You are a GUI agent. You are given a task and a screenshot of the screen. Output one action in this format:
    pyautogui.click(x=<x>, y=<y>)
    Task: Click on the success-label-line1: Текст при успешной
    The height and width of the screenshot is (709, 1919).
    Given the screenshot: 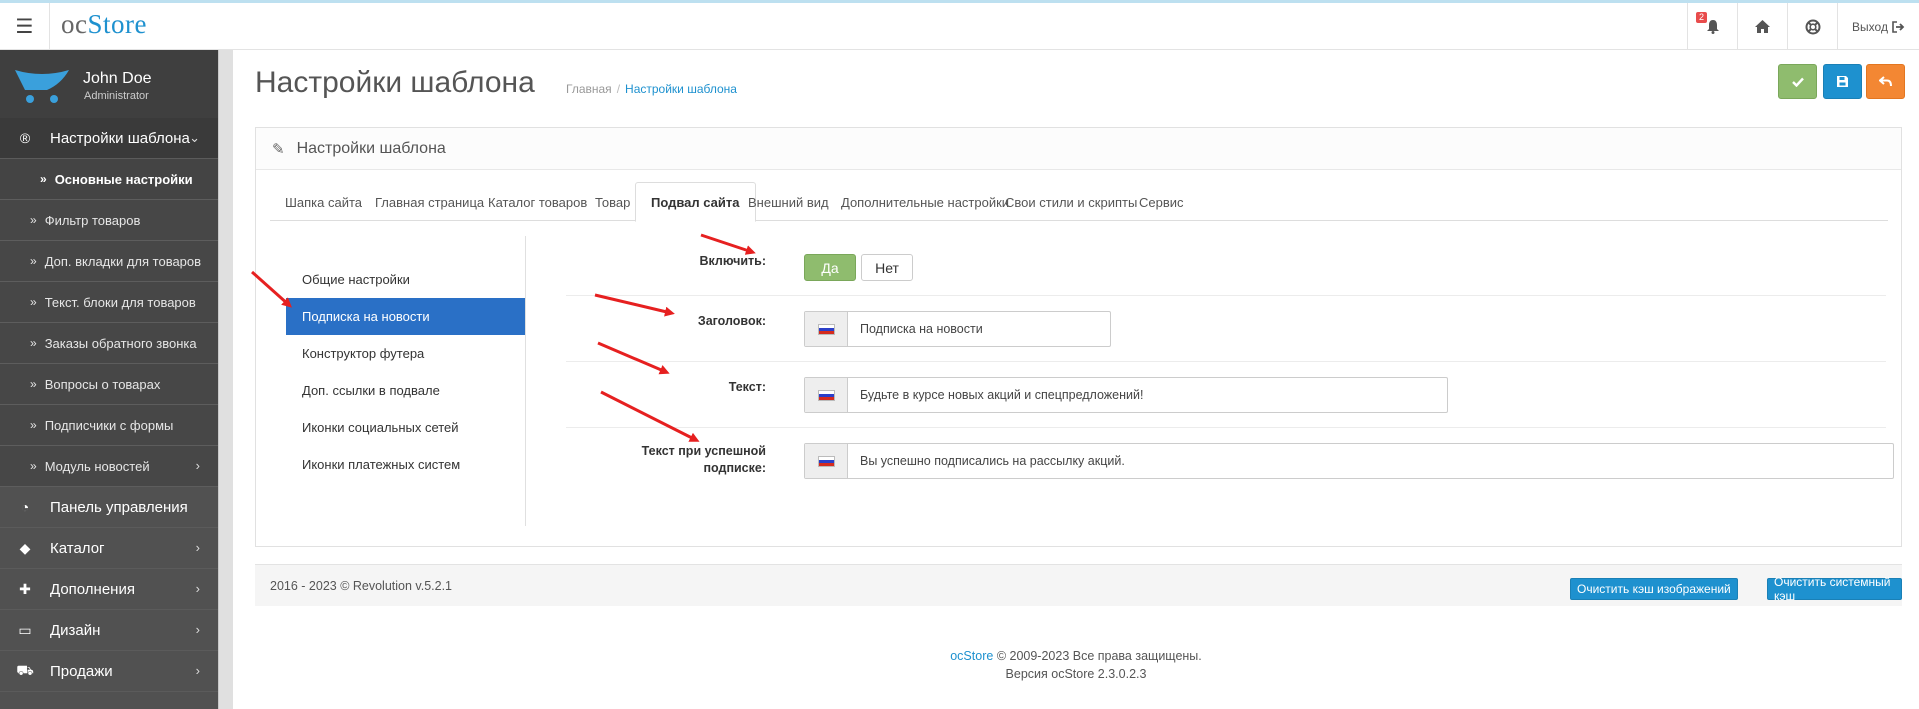 What is the action you would take?
    pyautogui.click(x=703, y=451)
    